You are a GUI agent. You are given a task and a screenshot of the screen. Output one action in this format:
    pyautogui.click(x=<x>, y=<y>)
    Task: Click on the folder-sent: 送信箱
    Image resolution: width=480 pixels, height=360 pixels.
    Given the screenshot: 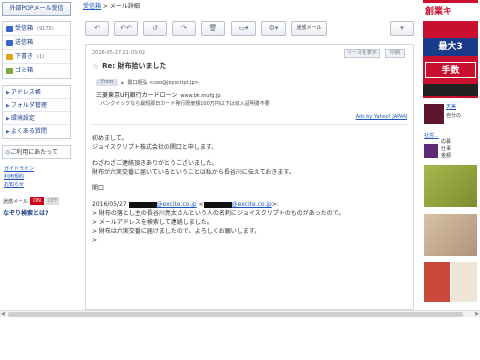 What is the action you would take?
    pyautogui.click(x=36, y=43)
    